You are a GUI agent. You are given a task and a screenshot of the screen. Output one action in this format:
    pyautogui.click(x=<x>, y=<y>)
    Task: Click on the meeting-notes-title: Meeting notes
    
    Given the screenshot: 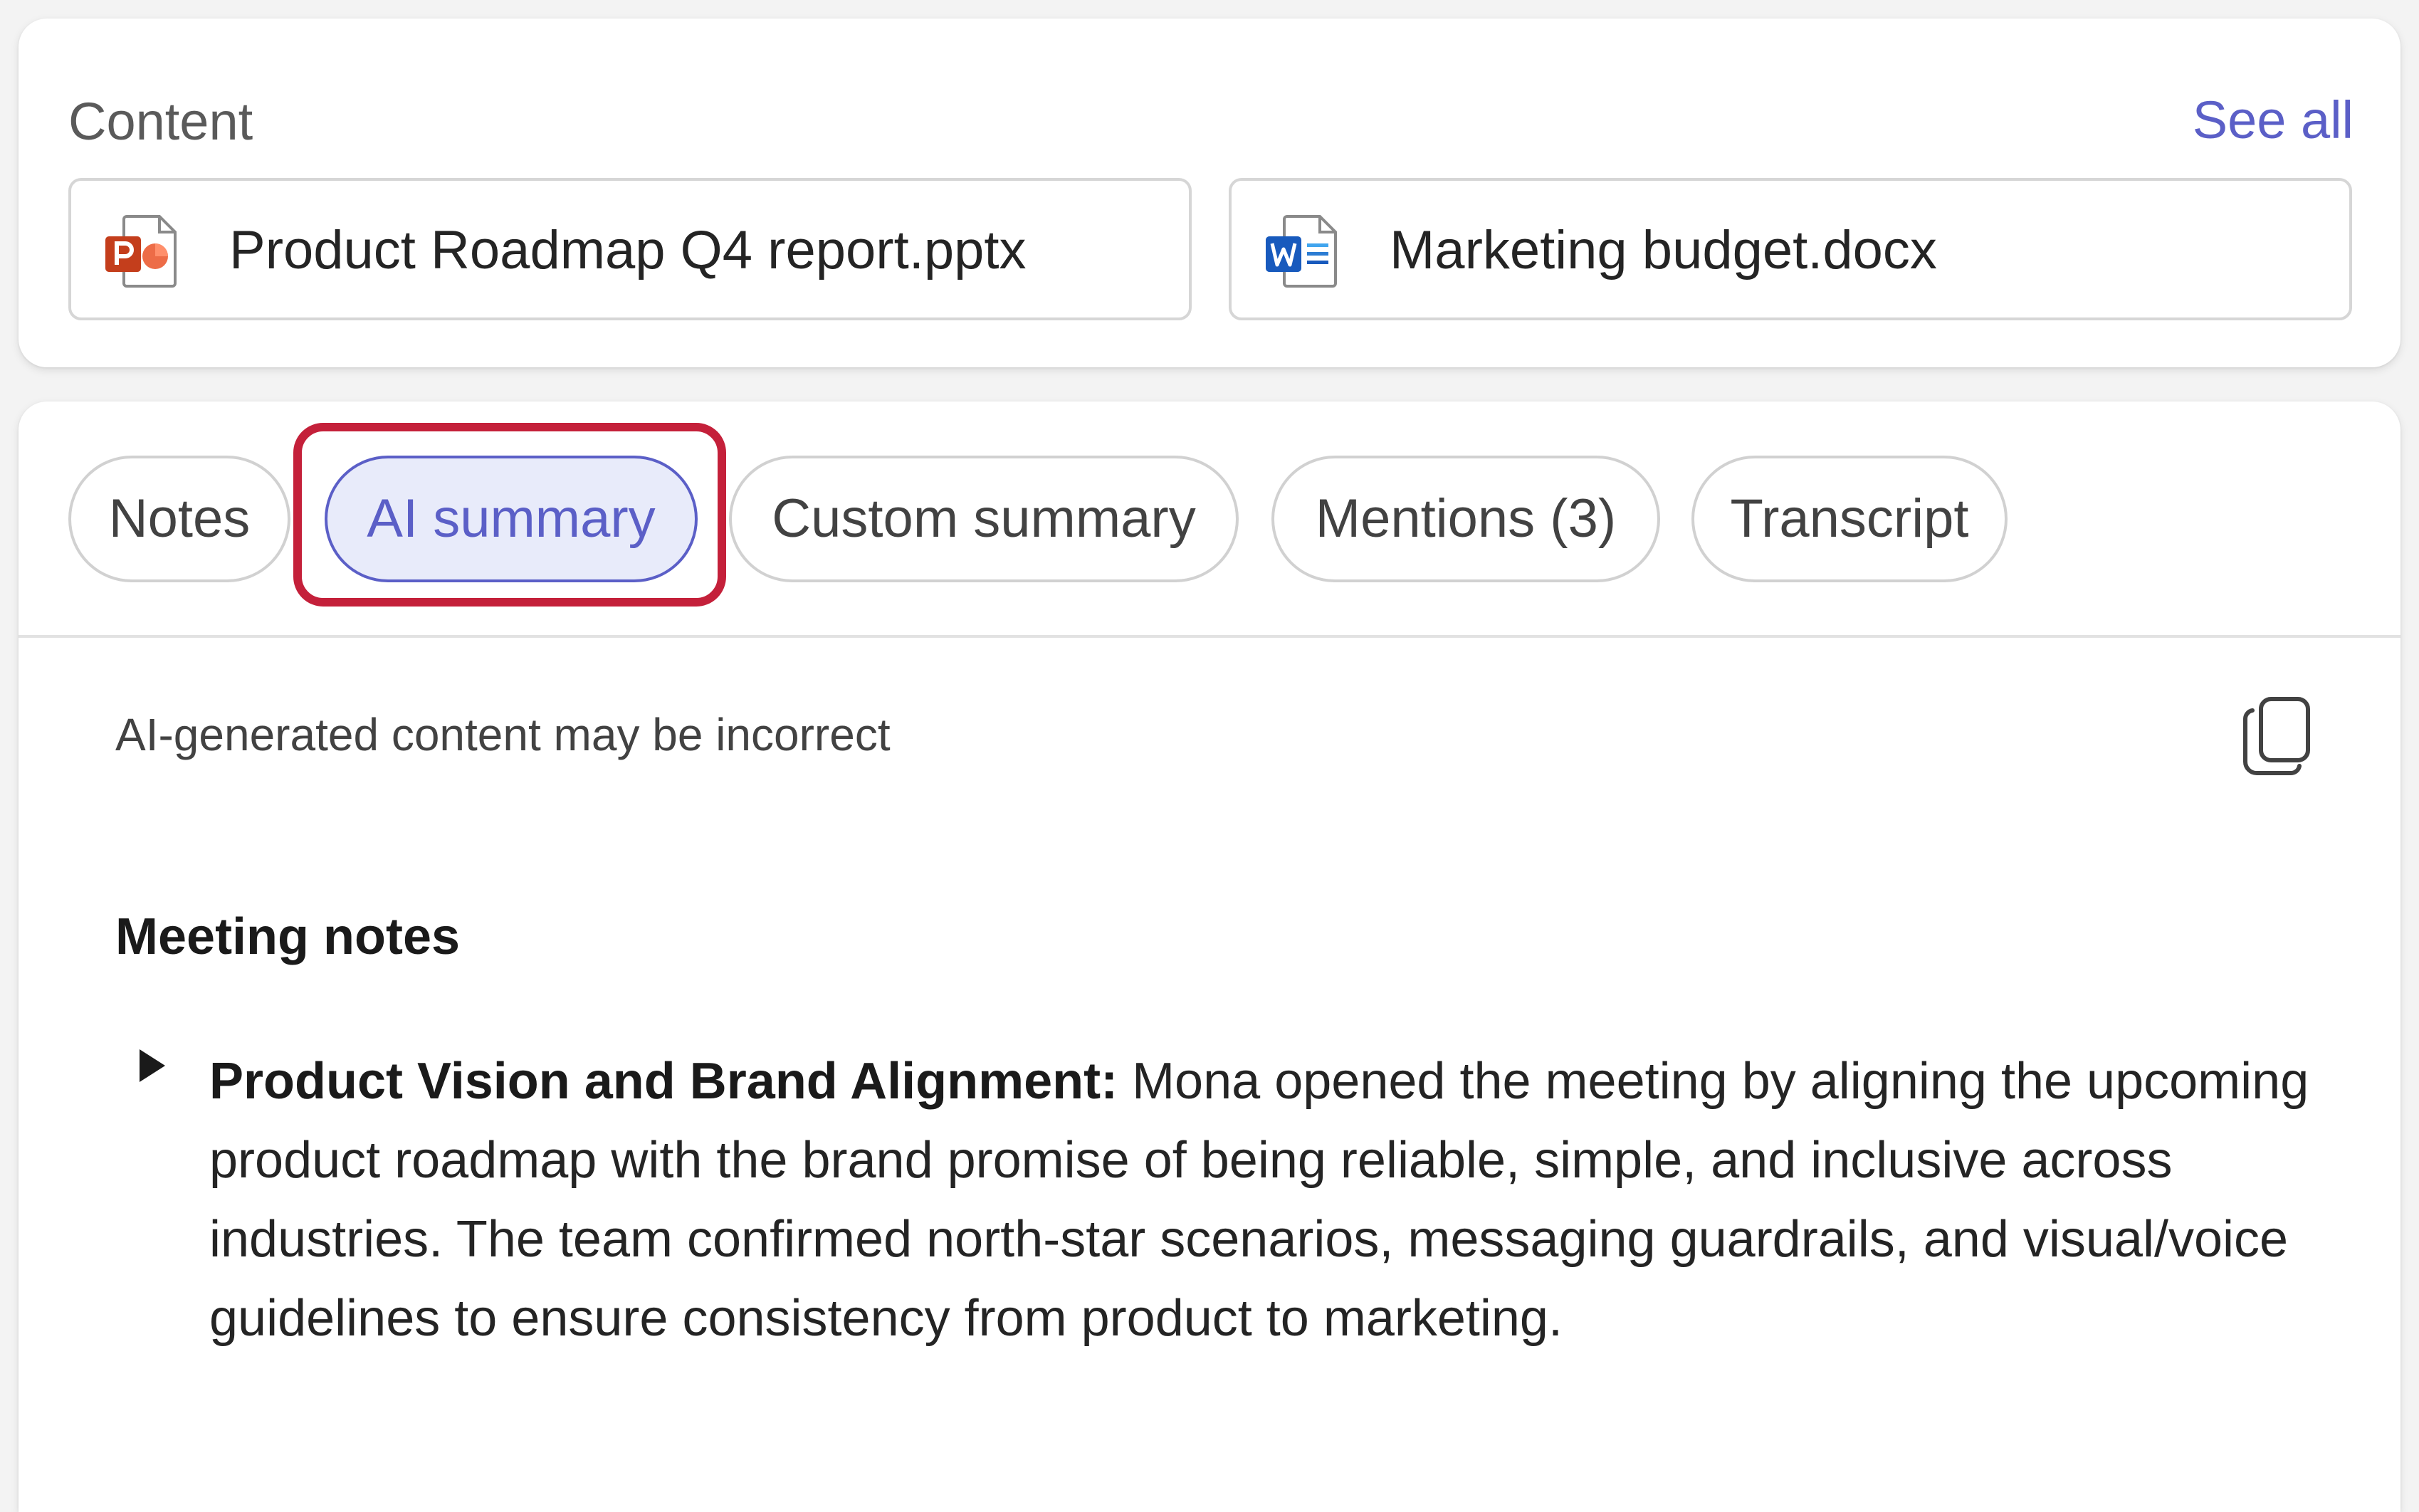 What is the action you would take?
    pyautogui.click(x=288, y=936)
    